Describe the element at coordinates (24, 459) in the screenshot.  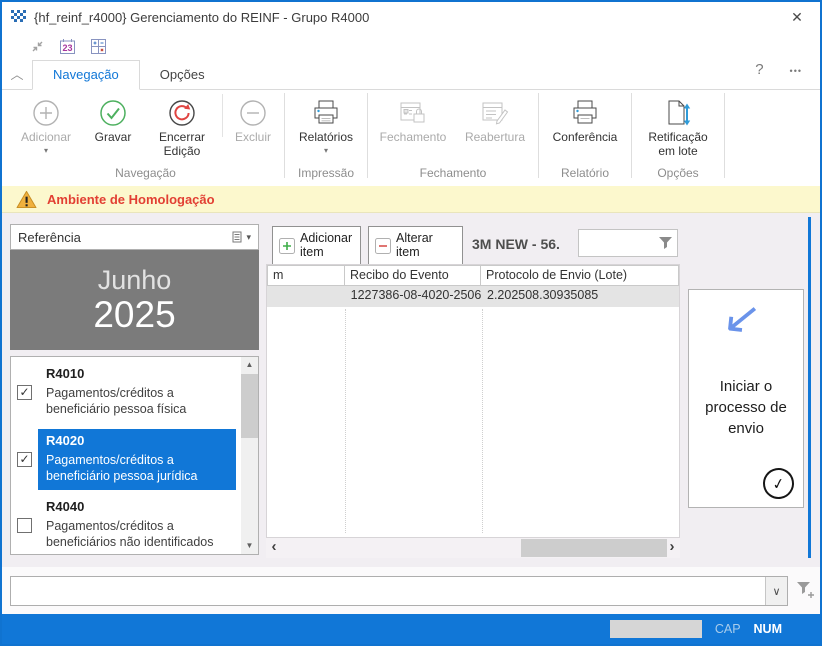
I see `r4020-checkbox: ✓` at that location.